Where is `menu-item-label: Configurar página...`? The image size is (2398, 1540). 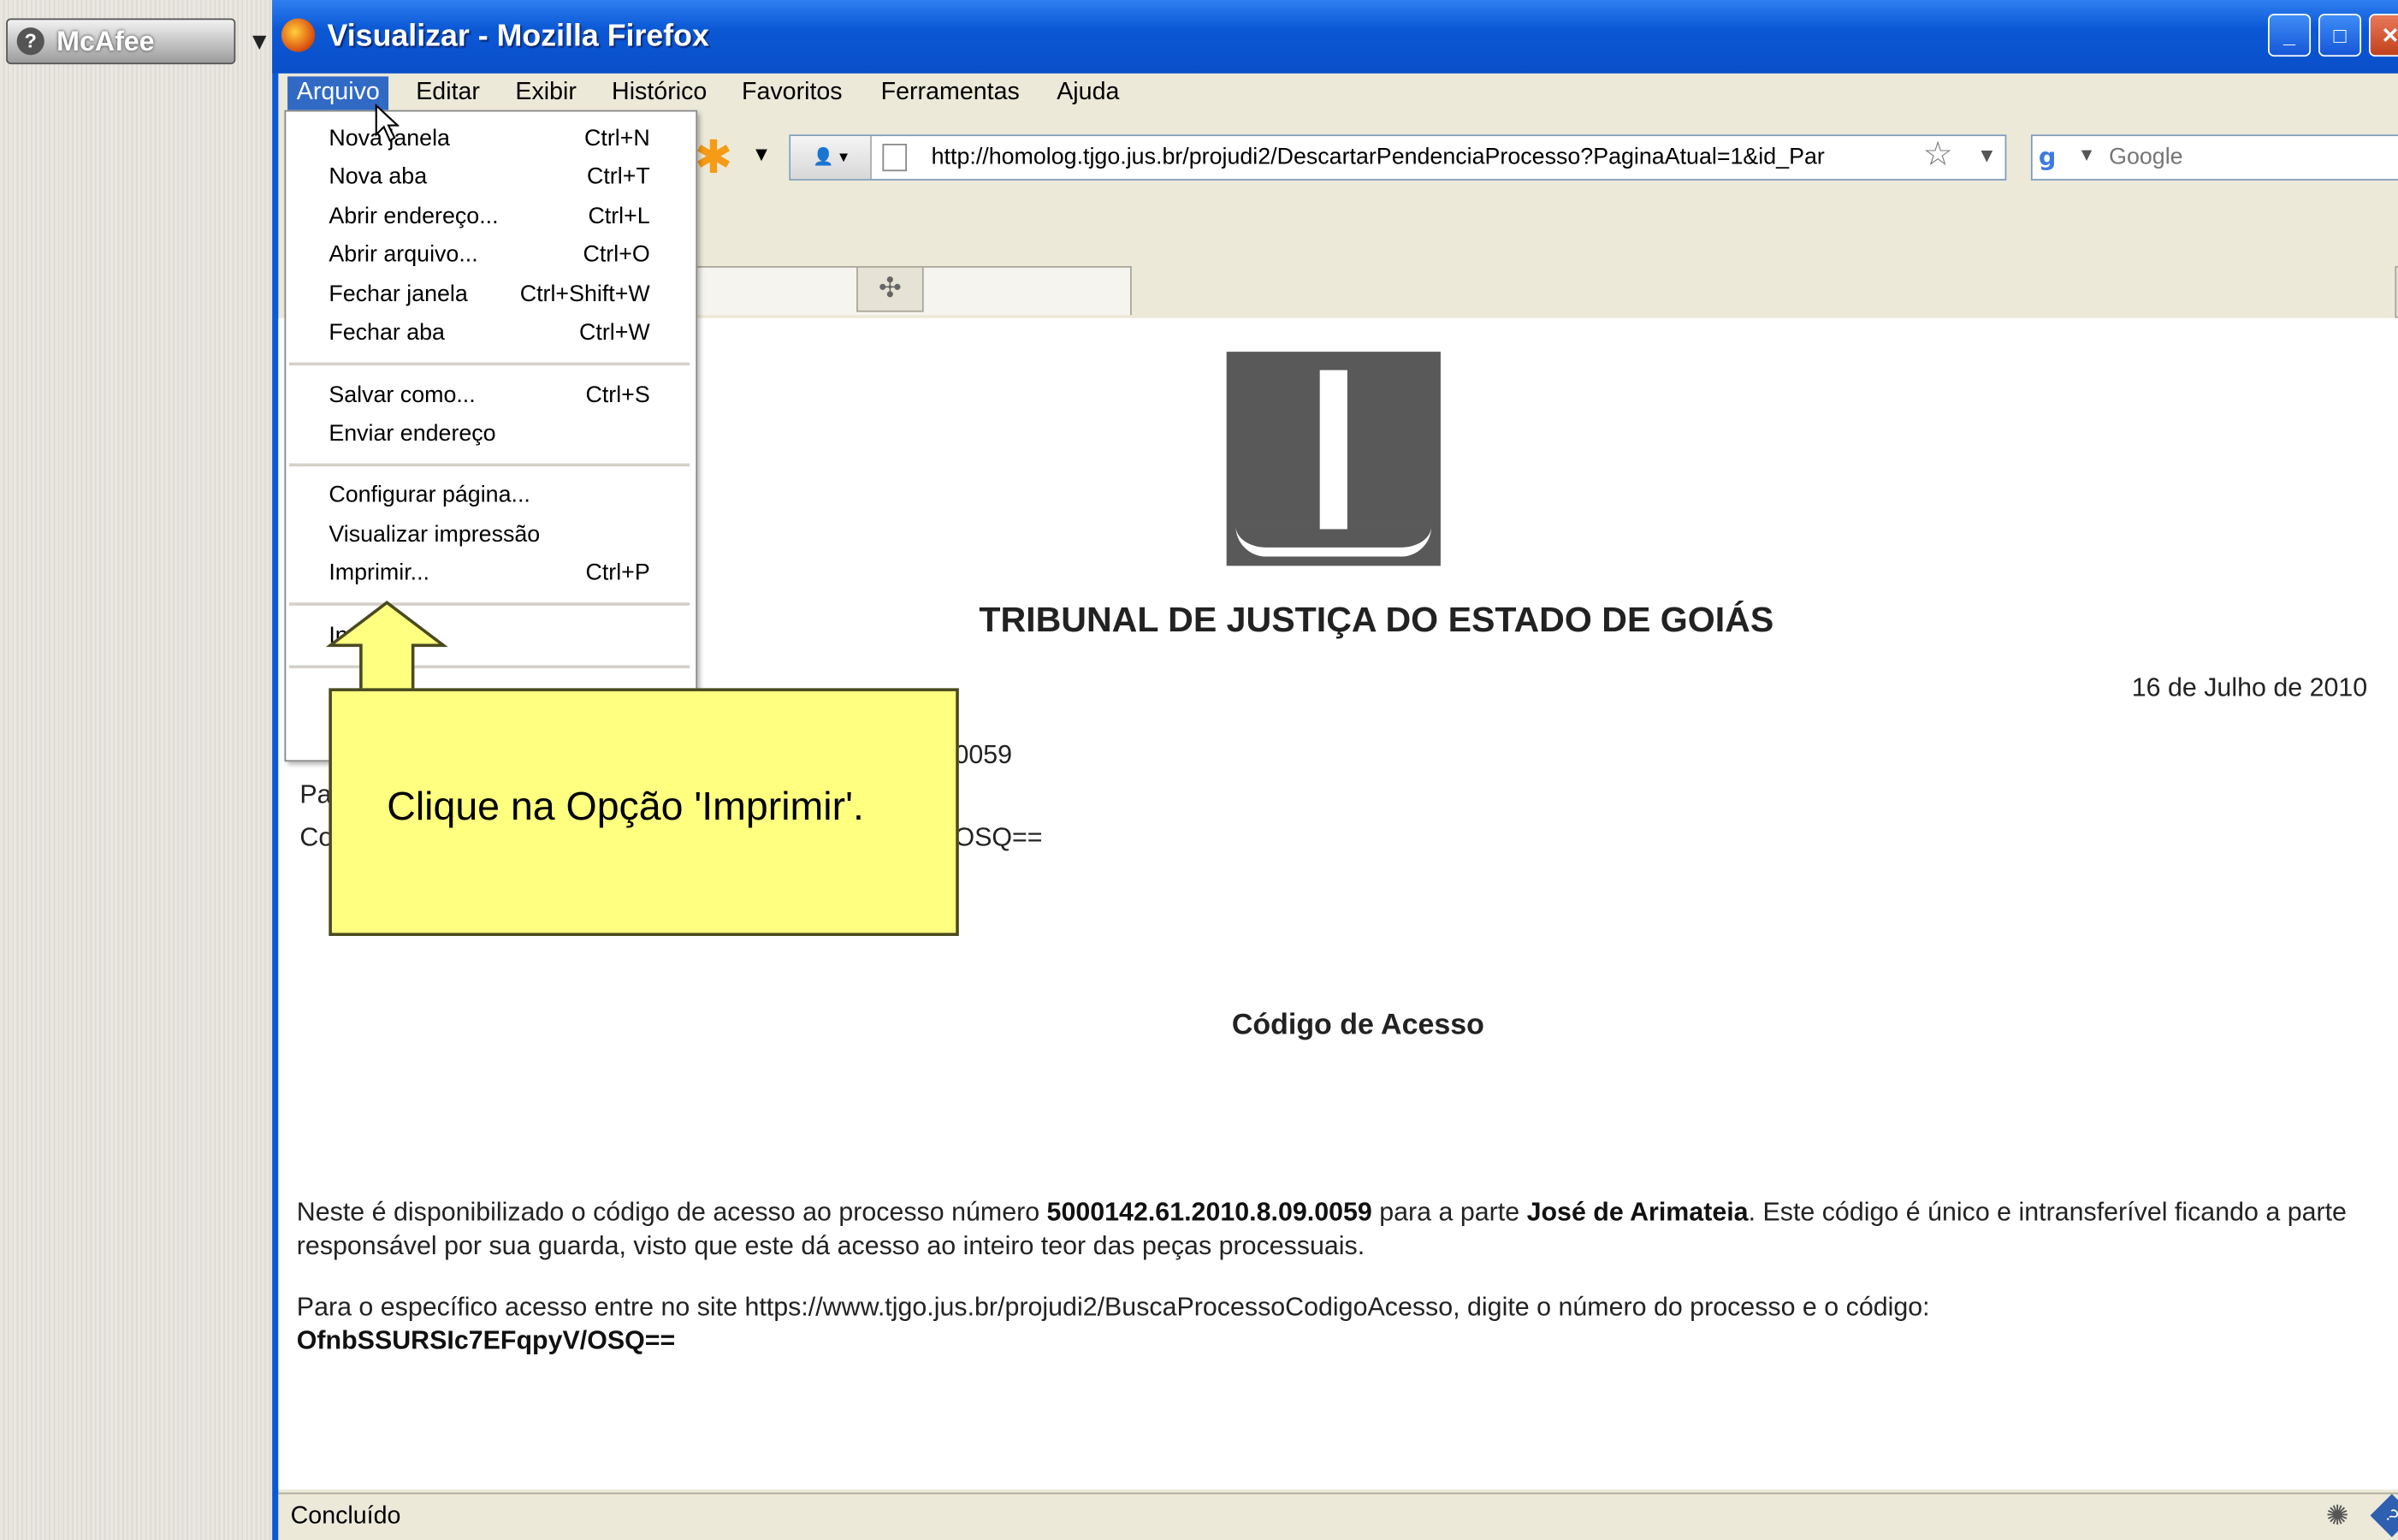
menu-item-label: Configurar página... is located at coordinates (429, 495).